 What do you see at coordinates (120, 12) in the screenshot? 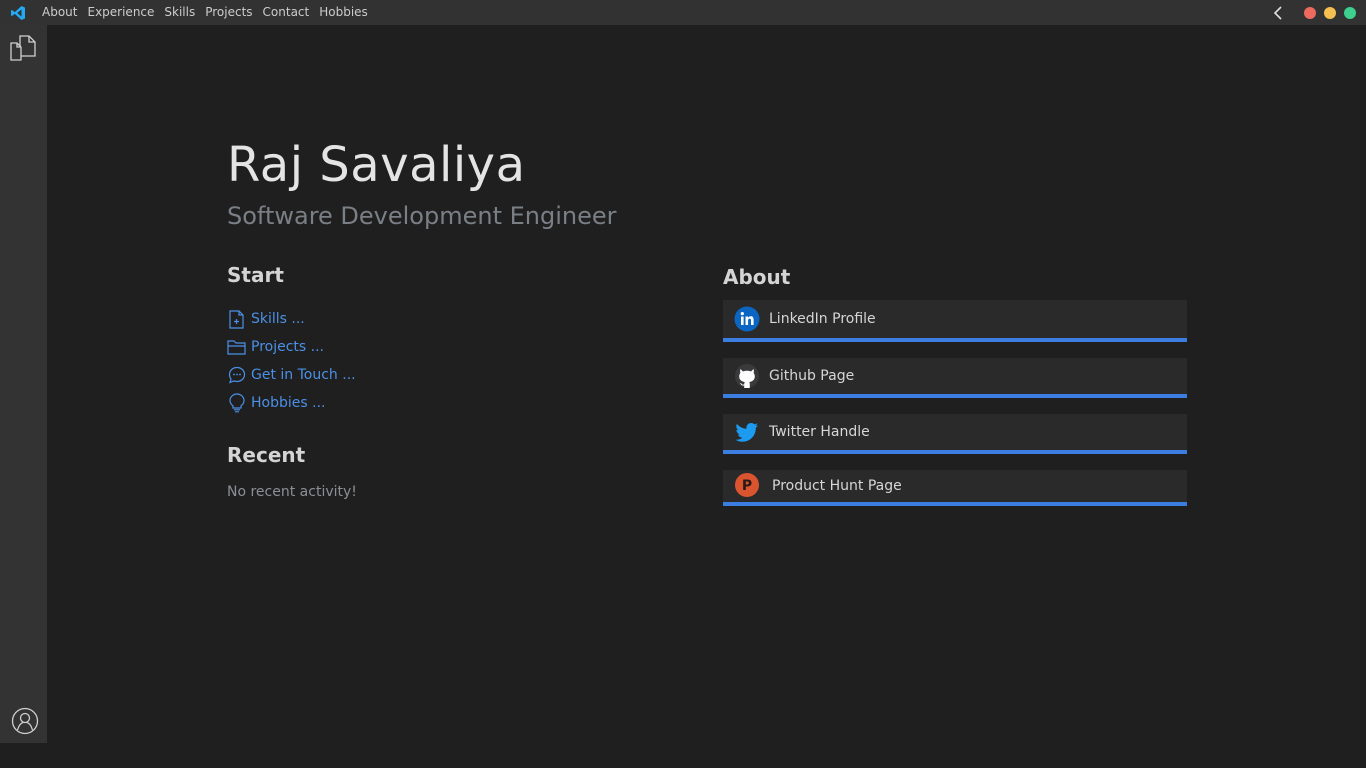
I see `menu-experience: Experience` at bounding box center [120, 12].